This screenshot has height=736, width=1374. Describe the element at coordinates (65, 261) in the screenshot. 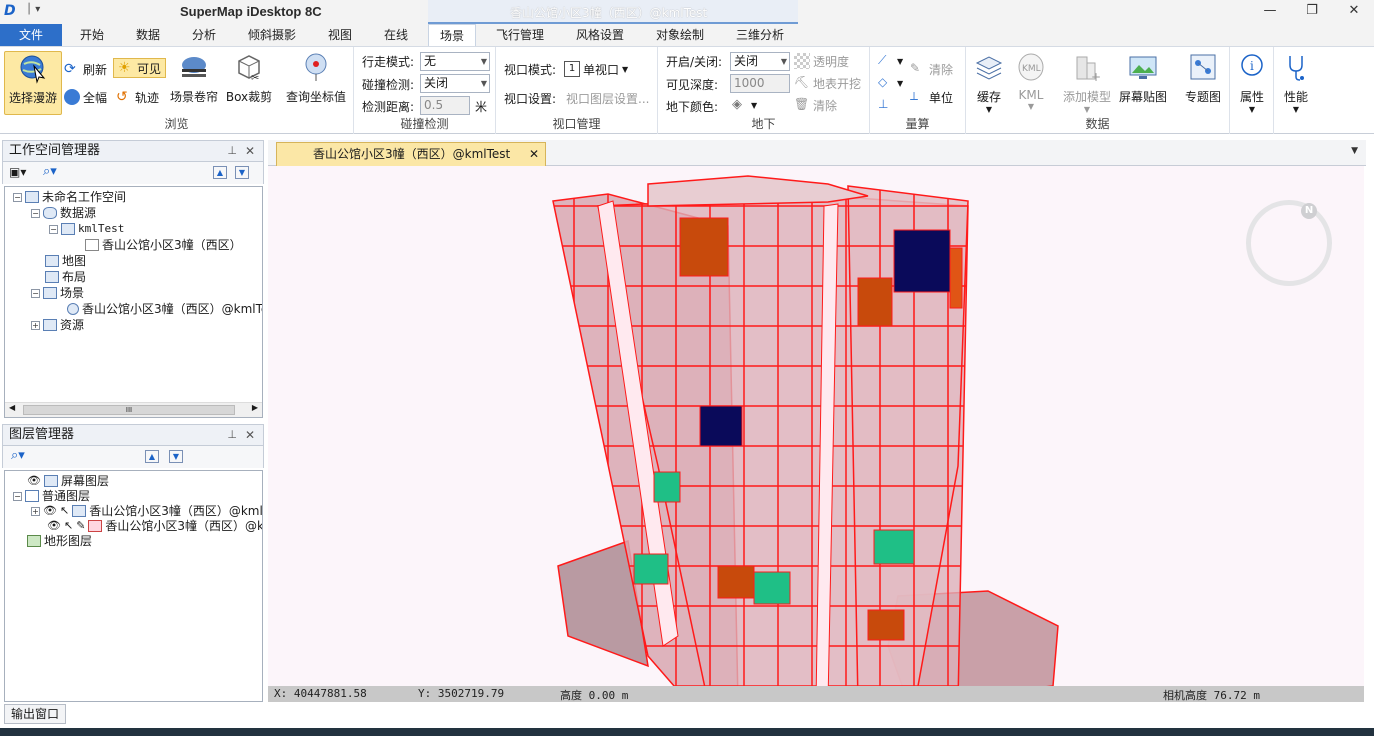

I see `tree-node-maps: 地图` at that location.